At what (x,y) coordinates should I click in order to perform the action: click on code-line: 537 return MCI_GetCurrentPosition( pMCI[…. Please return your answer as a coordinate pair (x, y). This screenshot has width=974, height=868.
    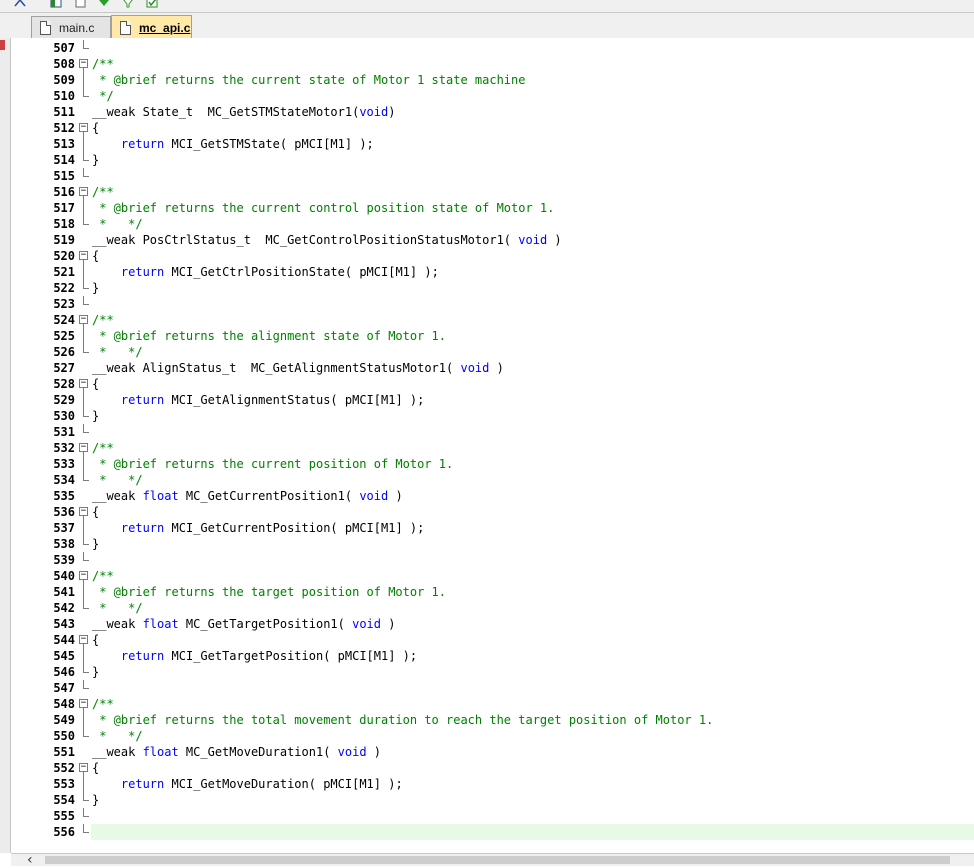
    Looking at the image, I should click on (492, 528).